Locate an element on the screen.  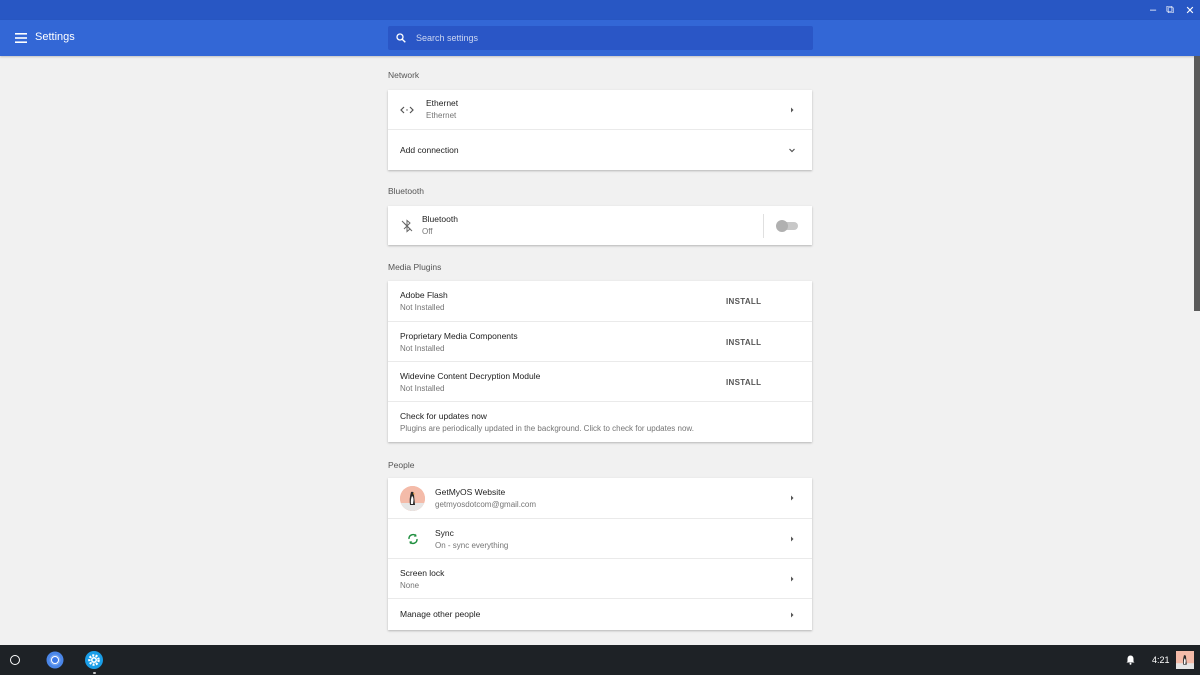
search-icon is located at coordinates (401, 38).